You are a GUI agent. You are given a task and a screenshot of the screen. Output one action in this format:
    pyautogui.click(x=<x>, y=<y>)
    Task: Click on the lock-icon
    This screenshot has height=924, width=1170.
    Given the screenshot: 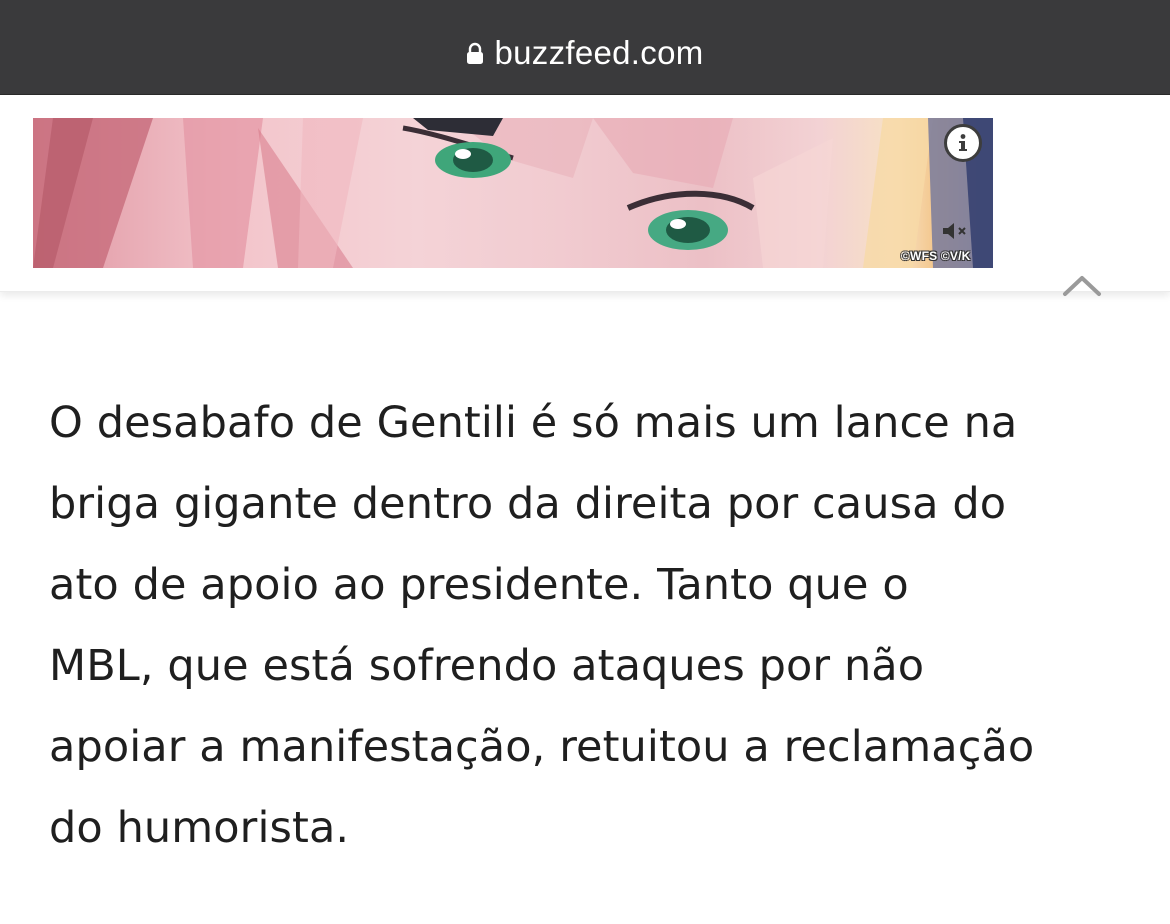 What is the action you would take?
    pyautogui.click(x=475, y=53)
    